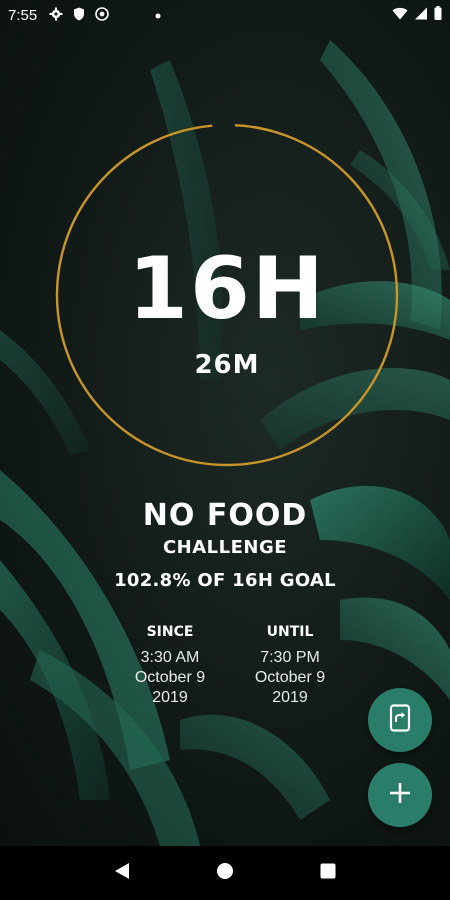  What do you see at coordinates (225, 580) in the screenshot?
I see `goal-progress: 102.8% OF 16H GOAL` at bounding box center [225, 580].